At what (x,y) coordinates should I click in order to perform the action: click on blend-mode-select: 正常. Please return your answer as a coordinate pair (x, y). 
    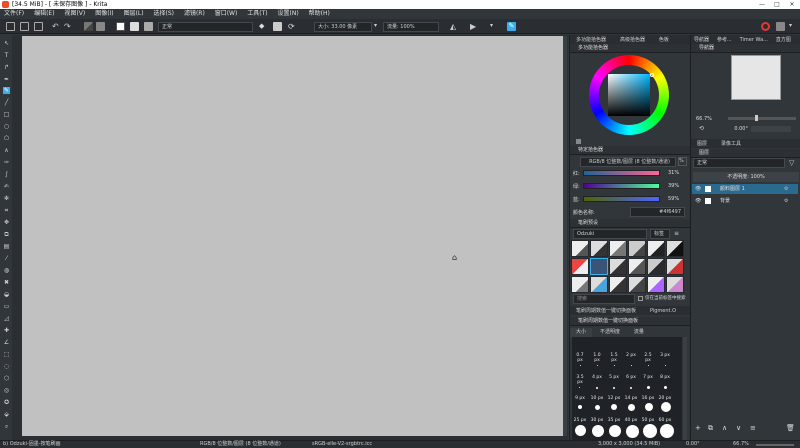
    Looking at the image, I should click on (205, 27).